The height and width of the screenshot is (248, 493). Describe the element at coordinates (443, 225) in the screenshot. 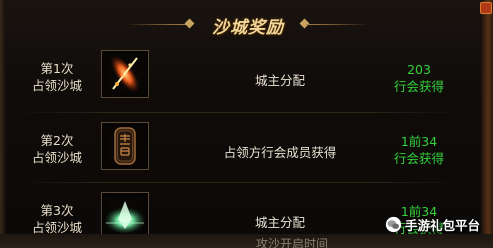

I see `watermark-text: 手游礼包平台` at that location.